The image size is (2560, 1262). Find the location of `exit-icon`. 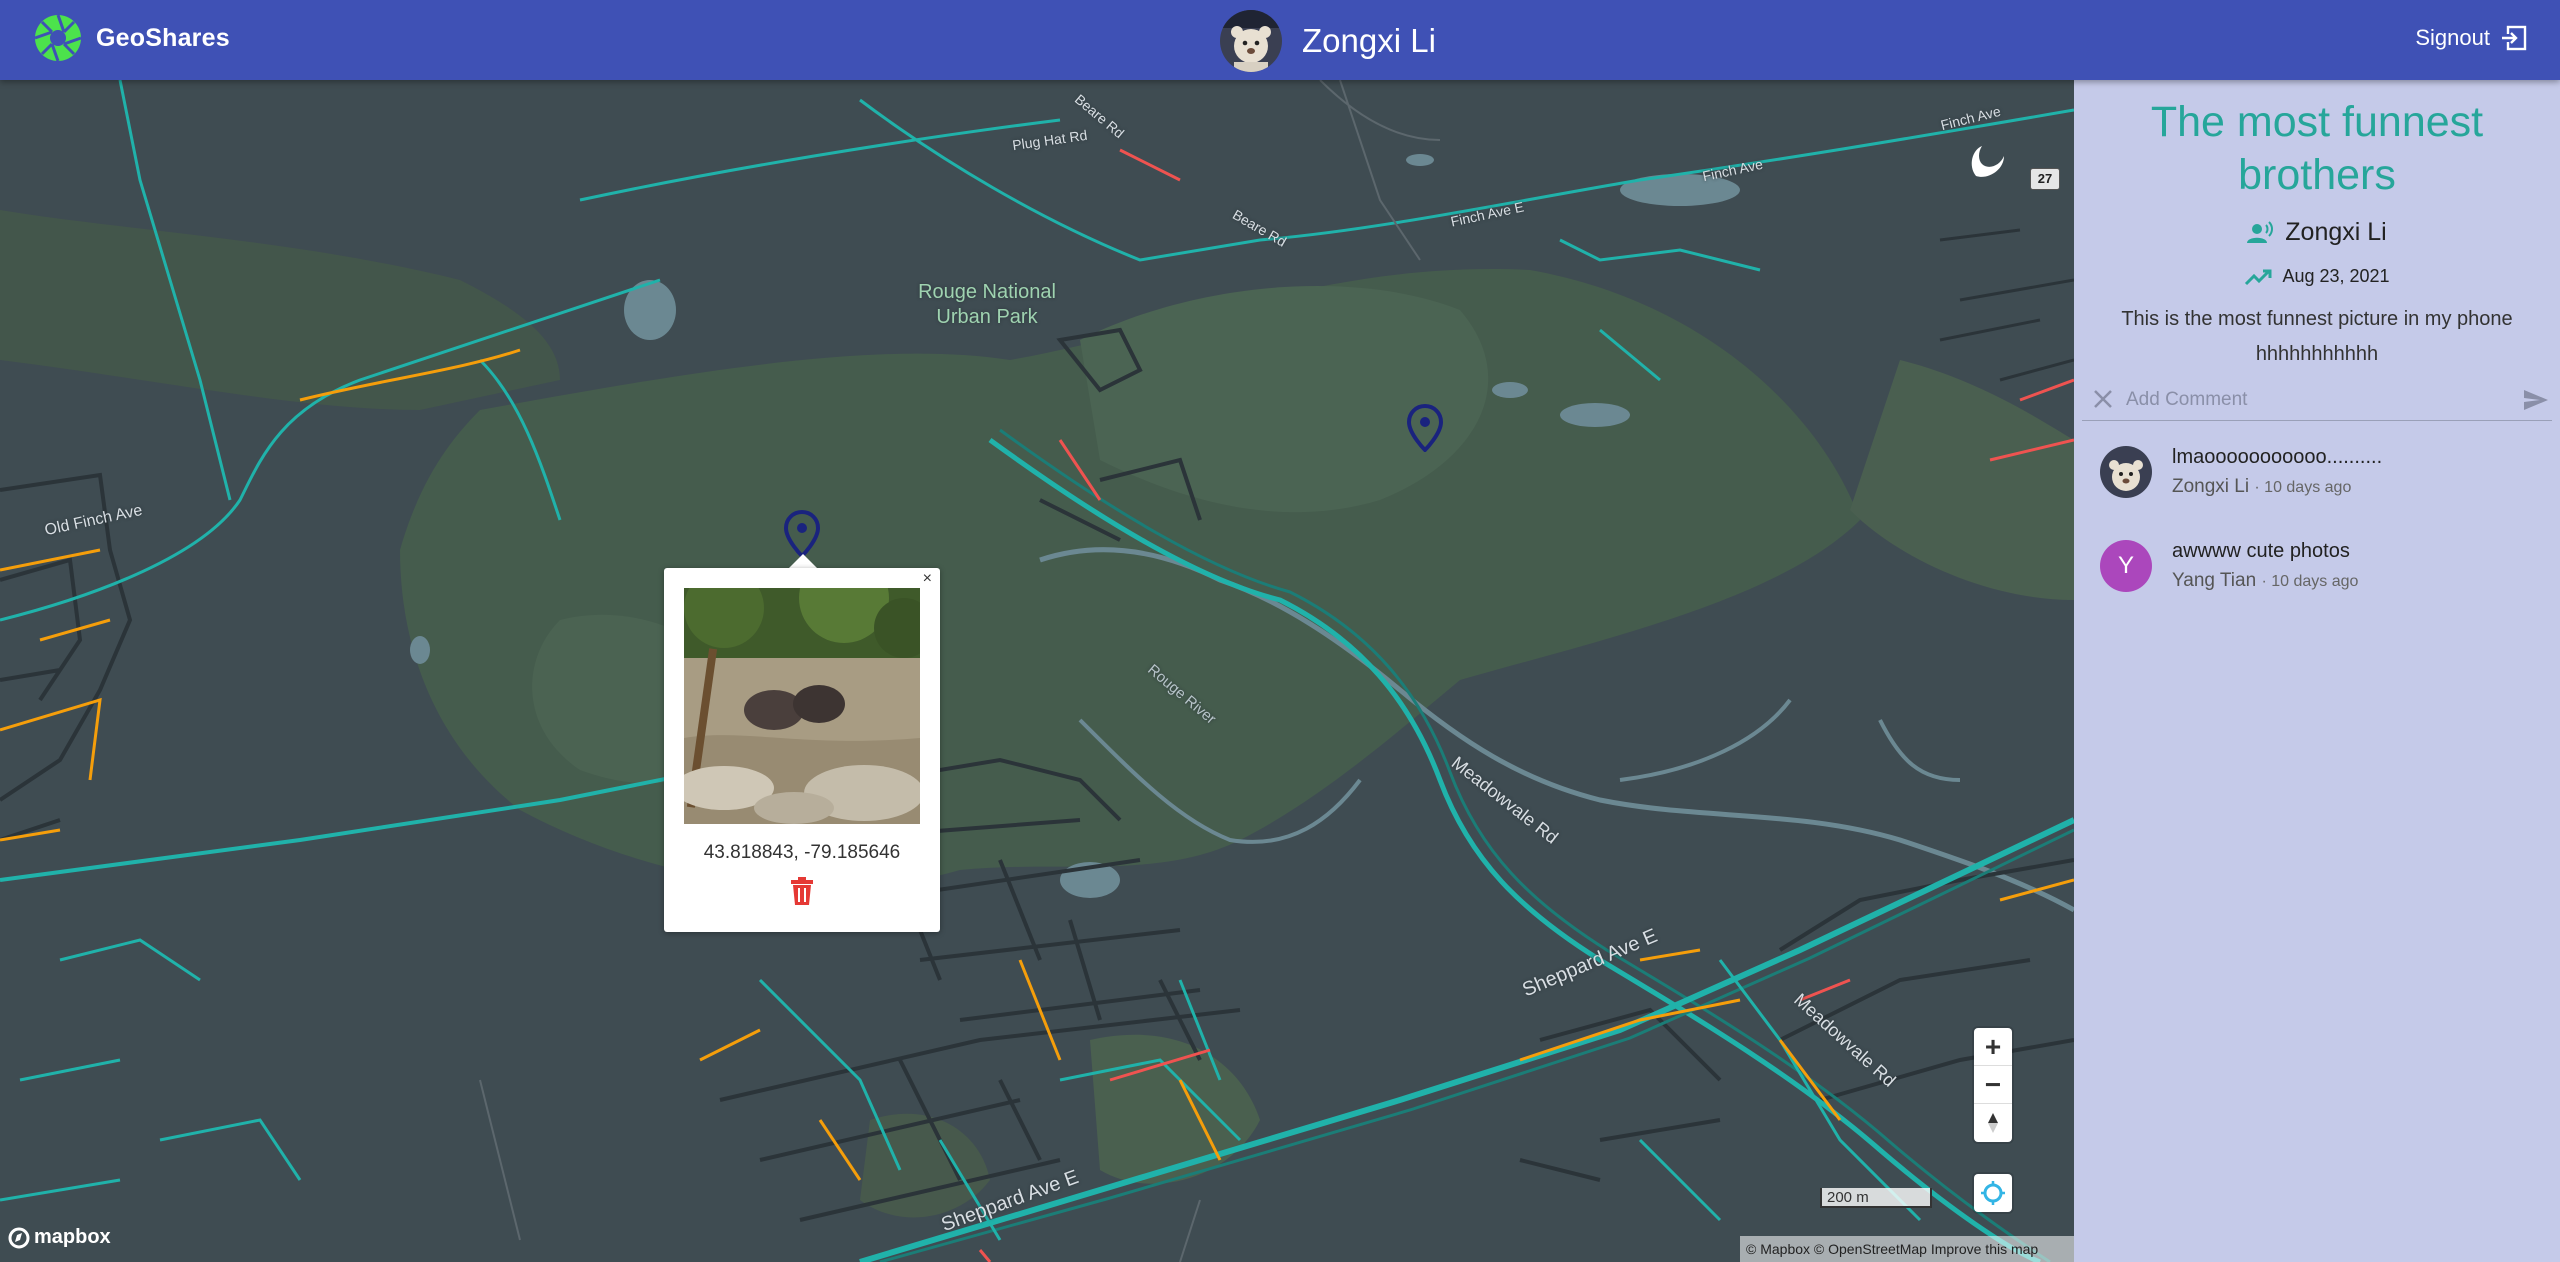

exit-icon is located at coordinates (2514, 38).